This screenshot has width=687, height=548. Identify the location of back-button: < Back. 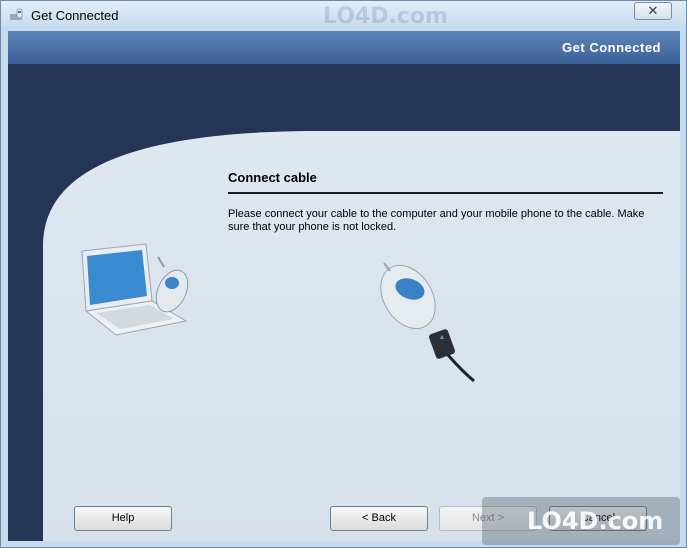
(379, 518).